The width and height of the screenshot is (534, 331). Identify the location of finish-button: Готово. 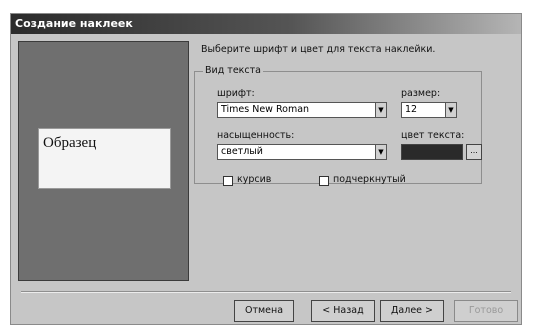
(486, 311).